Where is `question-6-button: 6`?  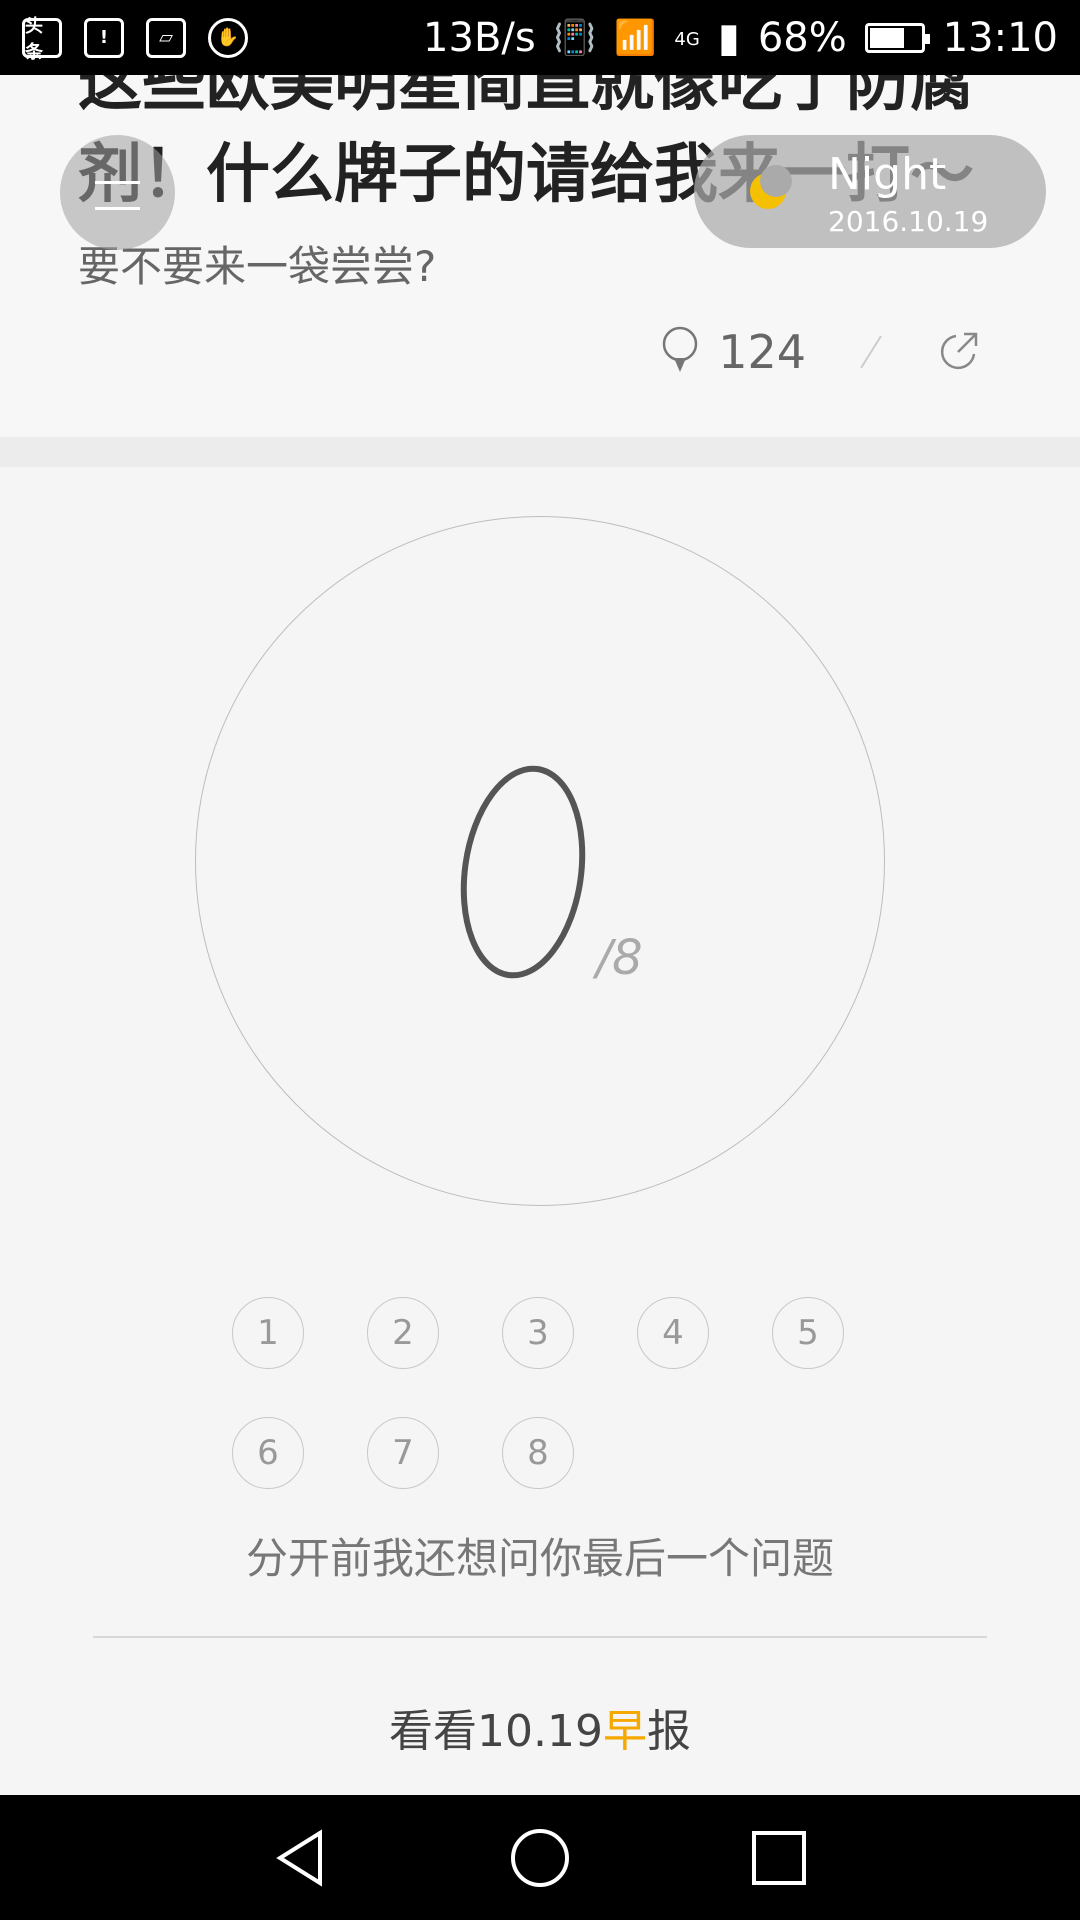 question-6-button: 6 is located at coordinates (268, 1453).